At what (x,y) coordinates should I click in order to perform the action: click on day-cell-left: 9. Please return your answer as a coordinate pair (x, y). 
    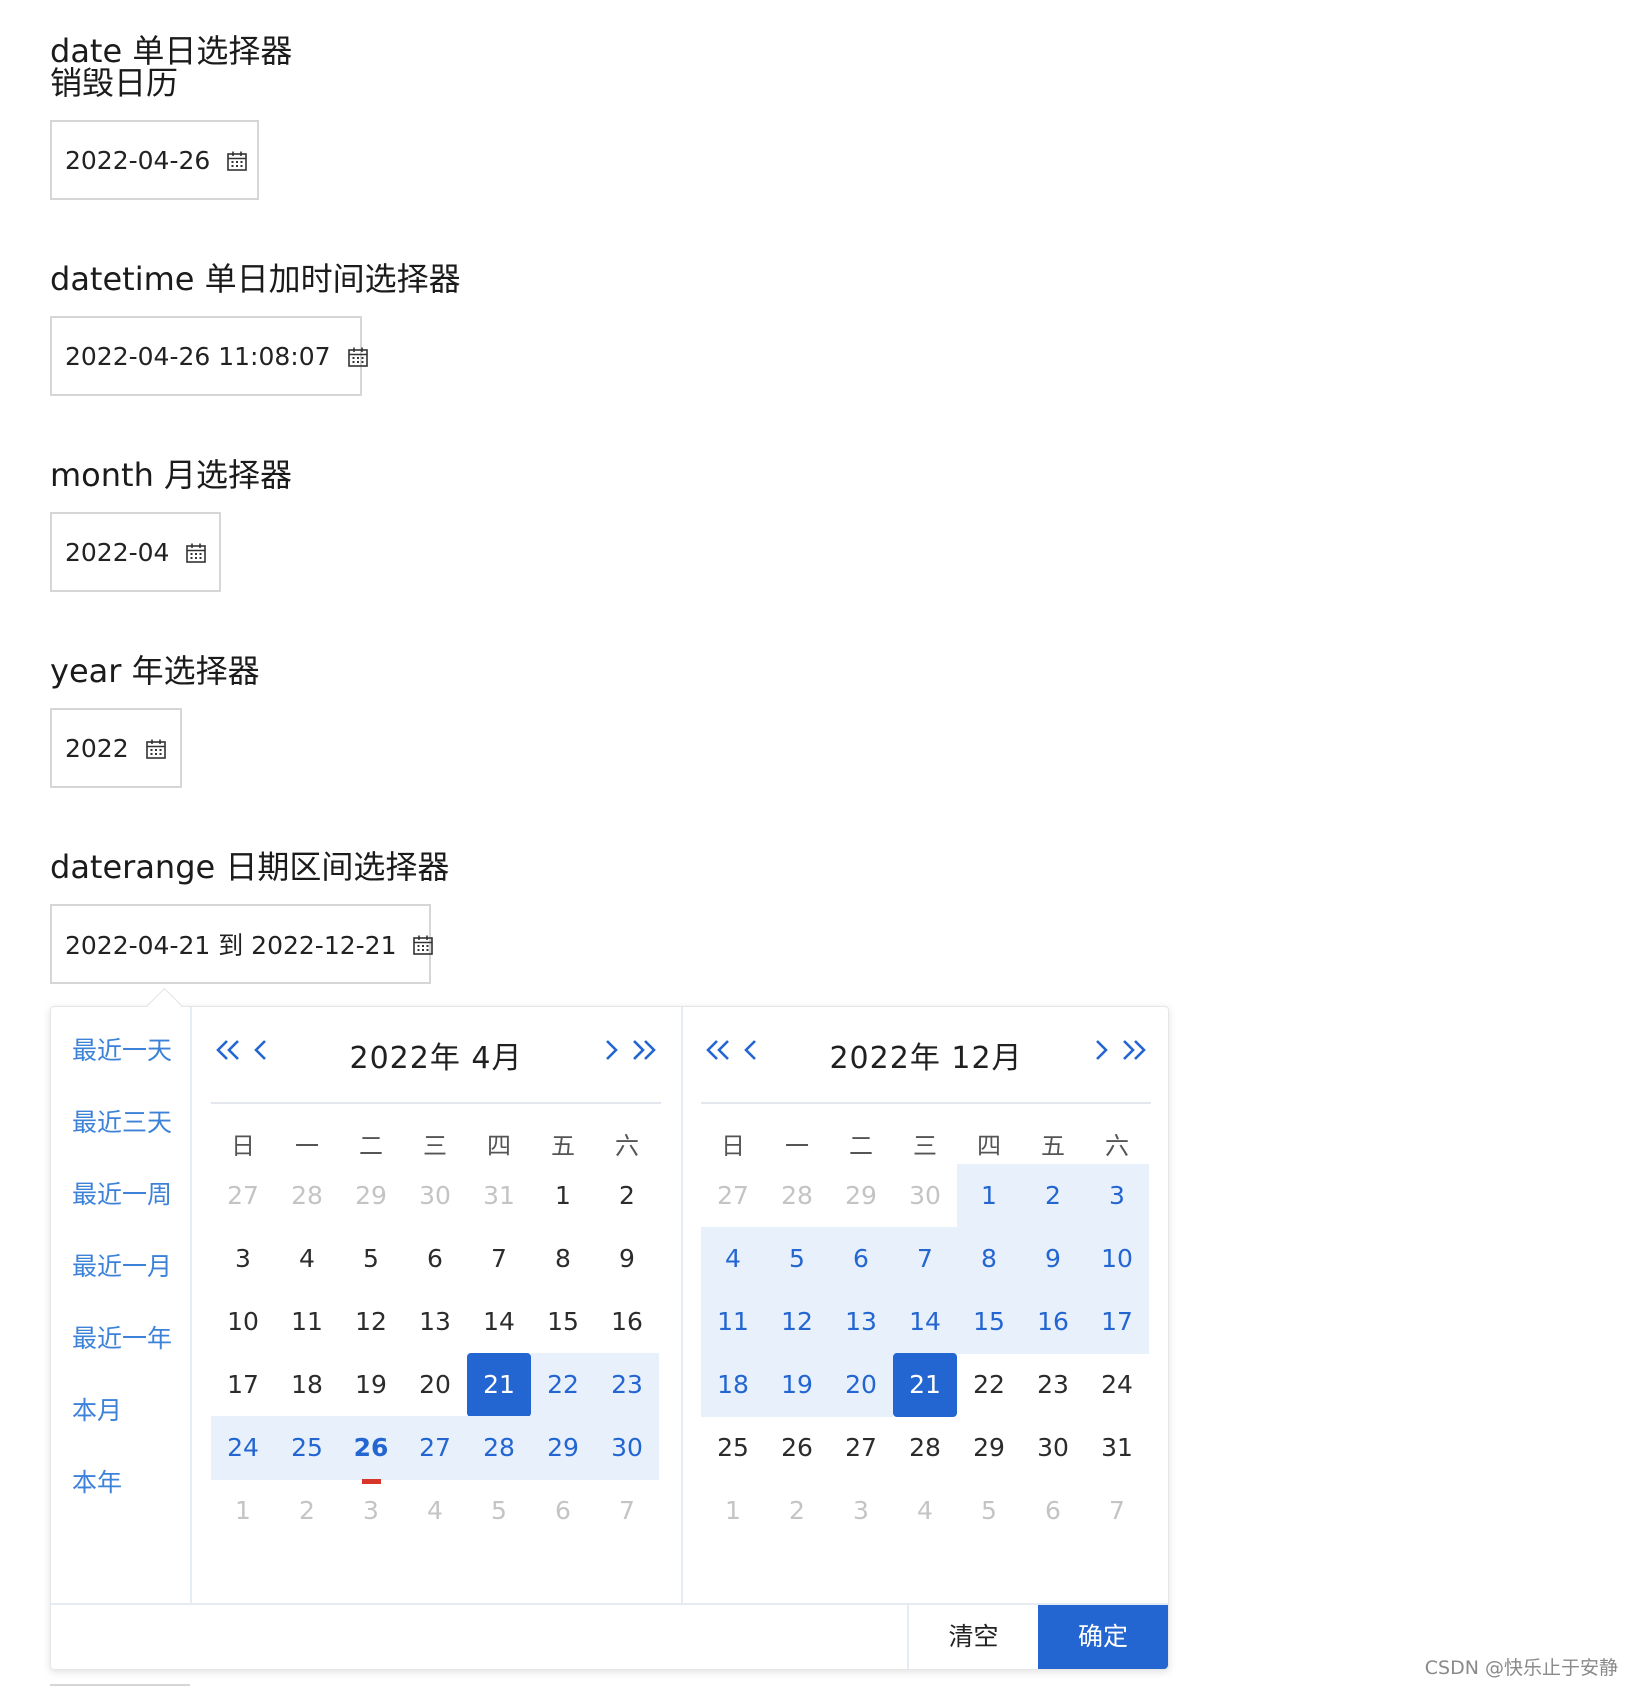
    Looking at the image, I should click on (627, 1259).